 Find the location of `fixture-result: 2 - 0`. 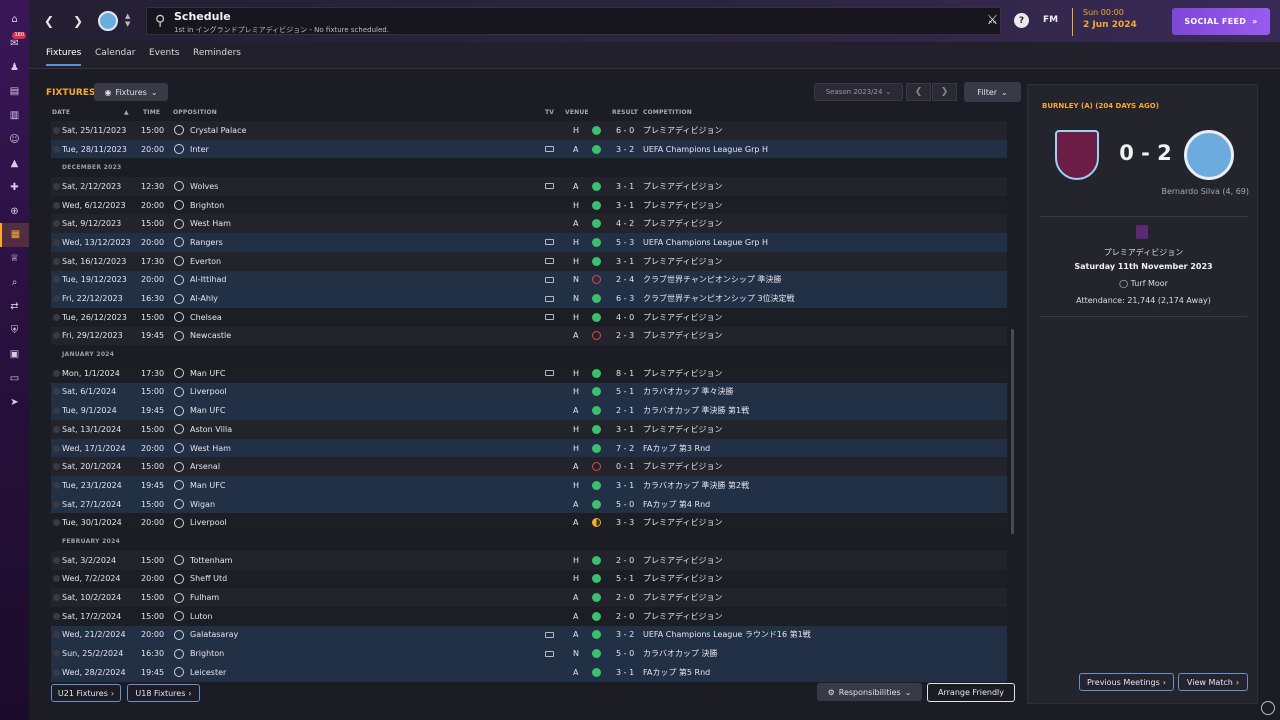

fixture-result: 2 - 0 is located at coordinates (625, 597).